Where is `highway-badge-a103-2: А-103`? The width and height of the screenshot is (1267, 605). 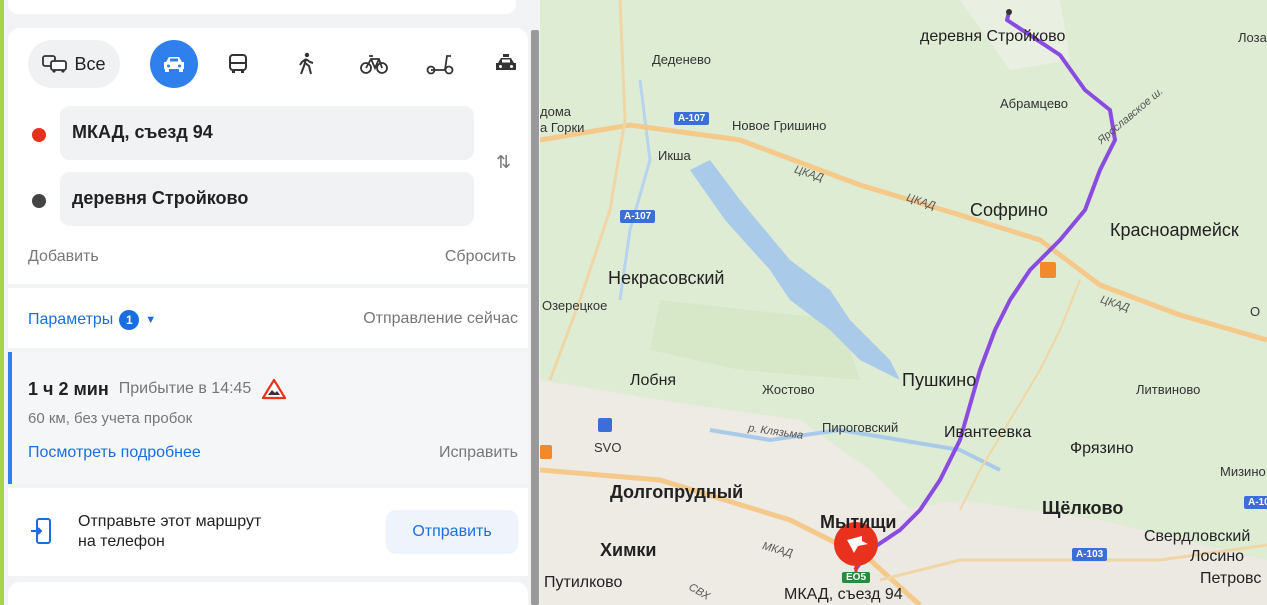
highway-badge-a103-2: А-103 is located at coordinates (1090, 554).